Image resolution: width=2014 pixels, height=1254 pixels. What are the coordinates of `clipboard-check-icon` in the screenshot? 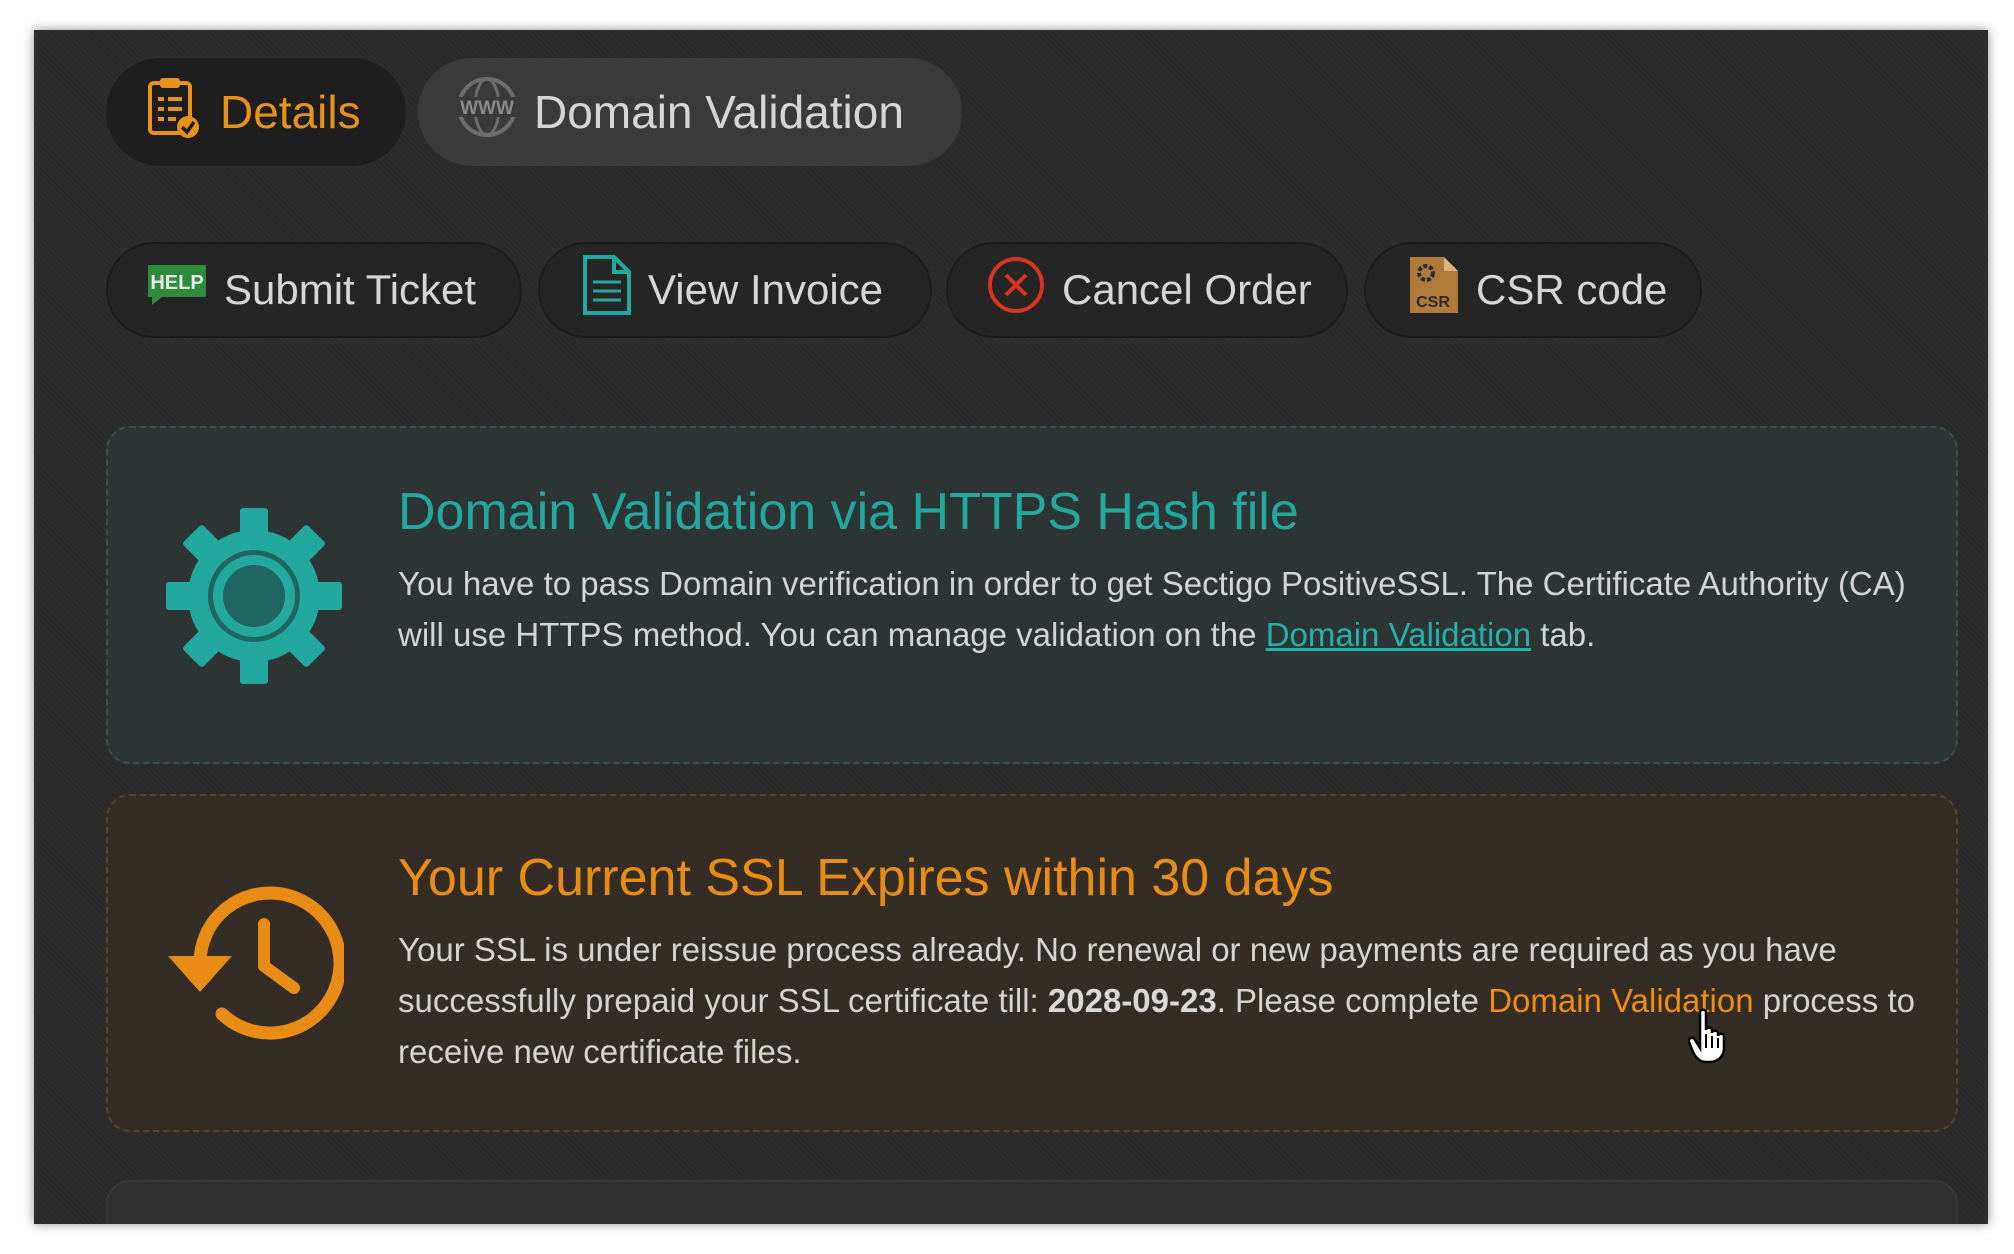 It's located at (174, 112).